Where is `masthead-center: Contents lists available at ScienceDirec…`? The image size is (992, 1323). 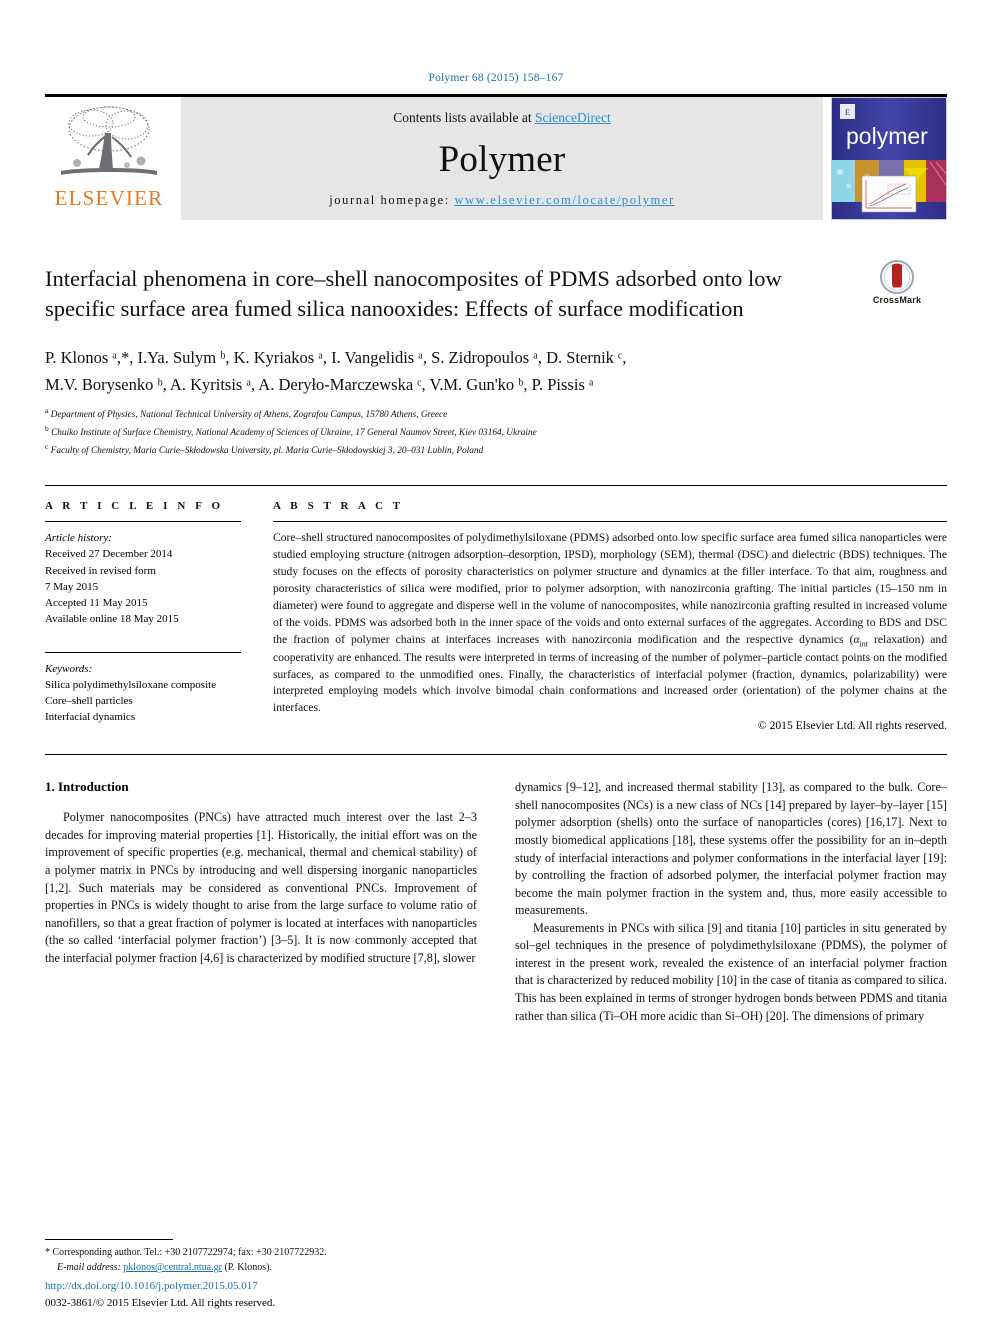 masthead-center: Contents lists available at ScienceDirec… is located at coordinates (502, 158).